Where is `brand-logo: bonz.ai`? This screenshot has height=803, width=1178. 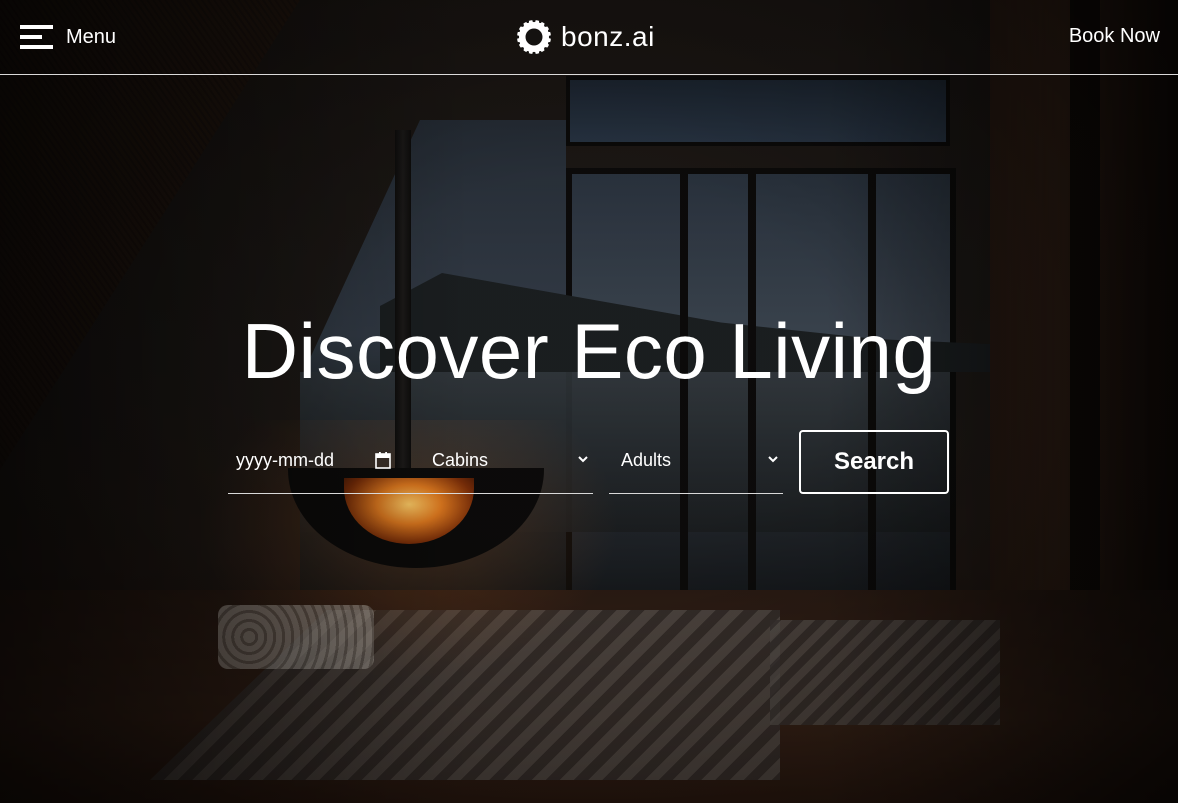
brand-logo: bonz.ai is located at coordinates (585, 37).